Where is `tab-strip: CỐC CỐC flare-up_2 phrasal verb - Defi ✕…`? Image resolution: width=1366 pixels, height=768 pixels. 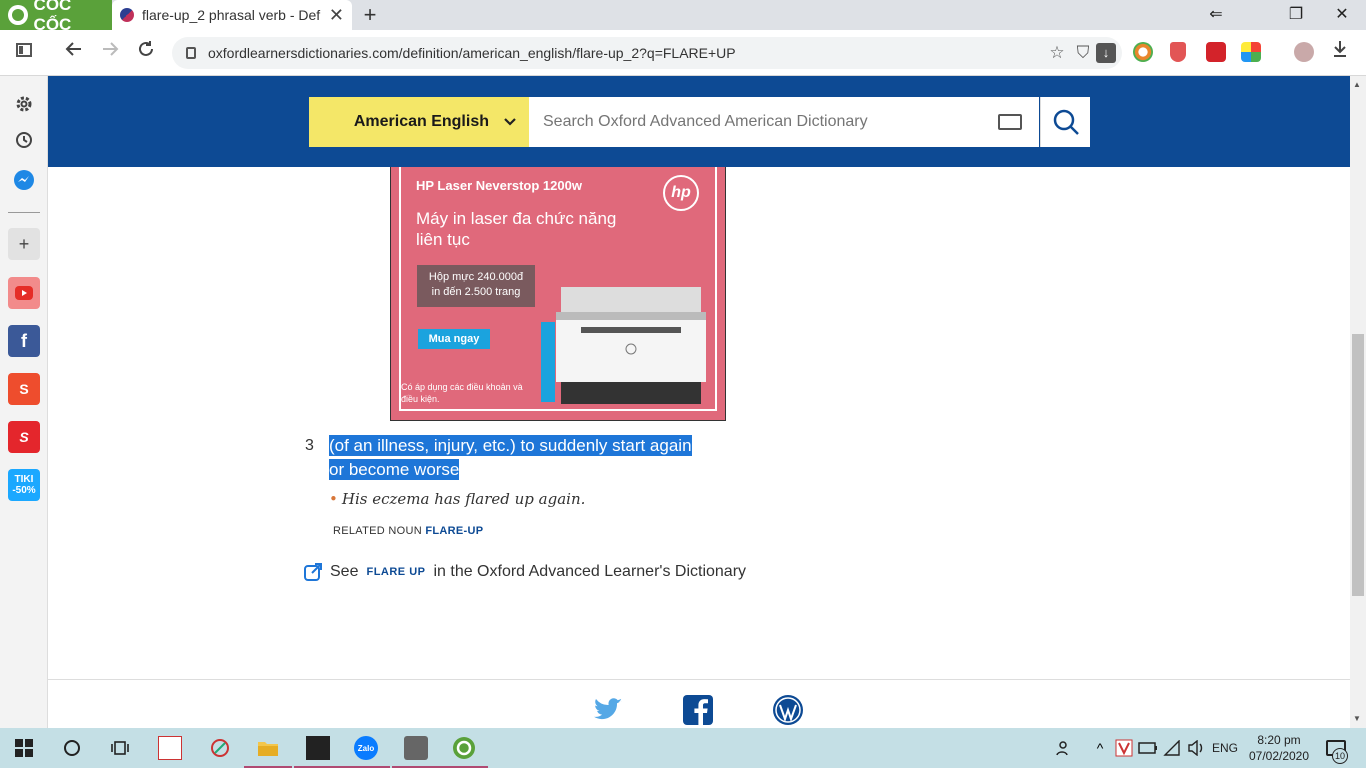 tab-strip: CỐC CỐC flare-up_2 phrasal verb - Defi ✕… is located at coordinates (683, 17).